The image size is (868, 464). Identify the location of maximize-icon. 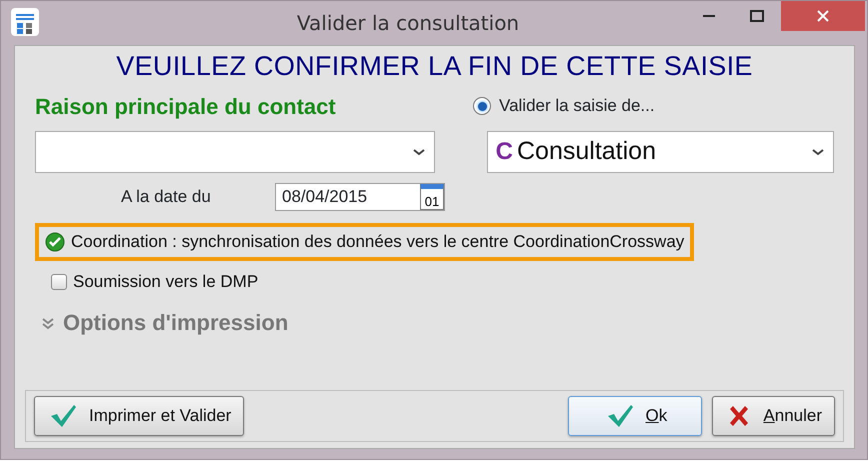
(757, 16).